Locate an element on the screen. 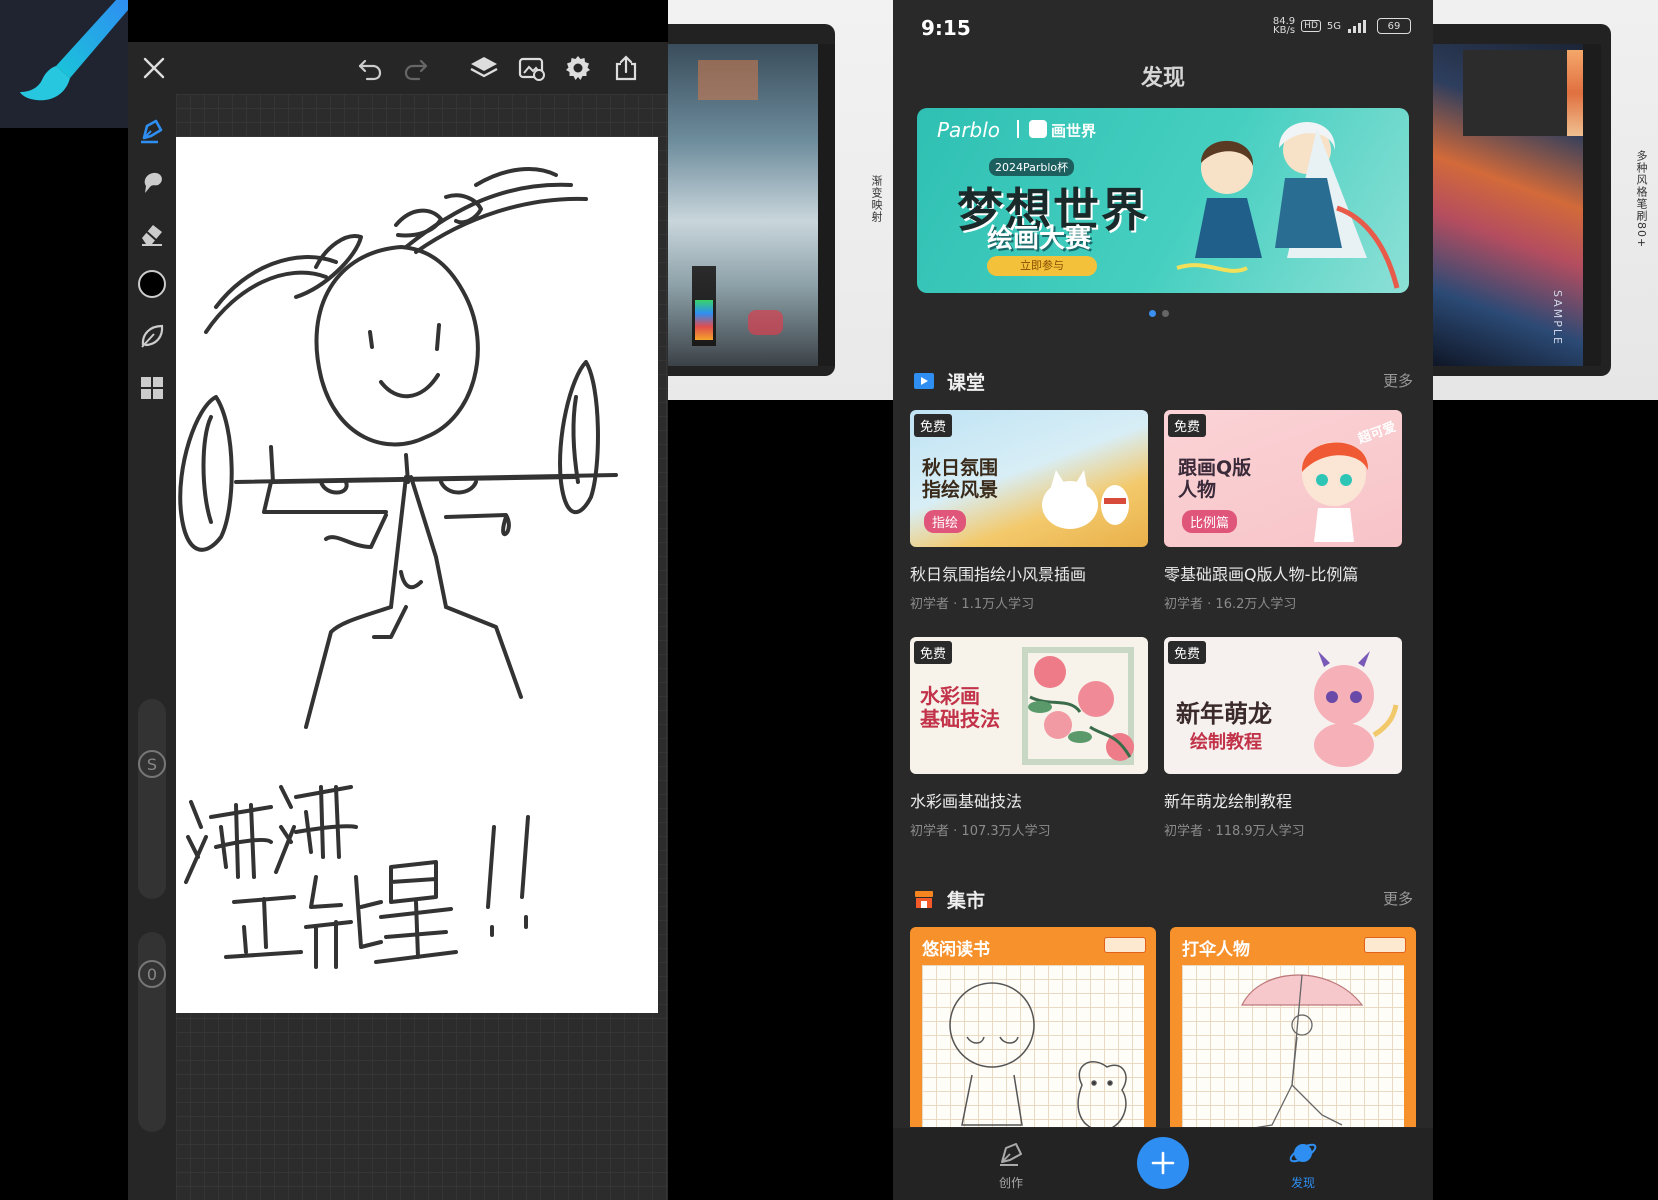  course-title: 秋日氛围指绘小风景插画 is located at coordinates (998, 574).